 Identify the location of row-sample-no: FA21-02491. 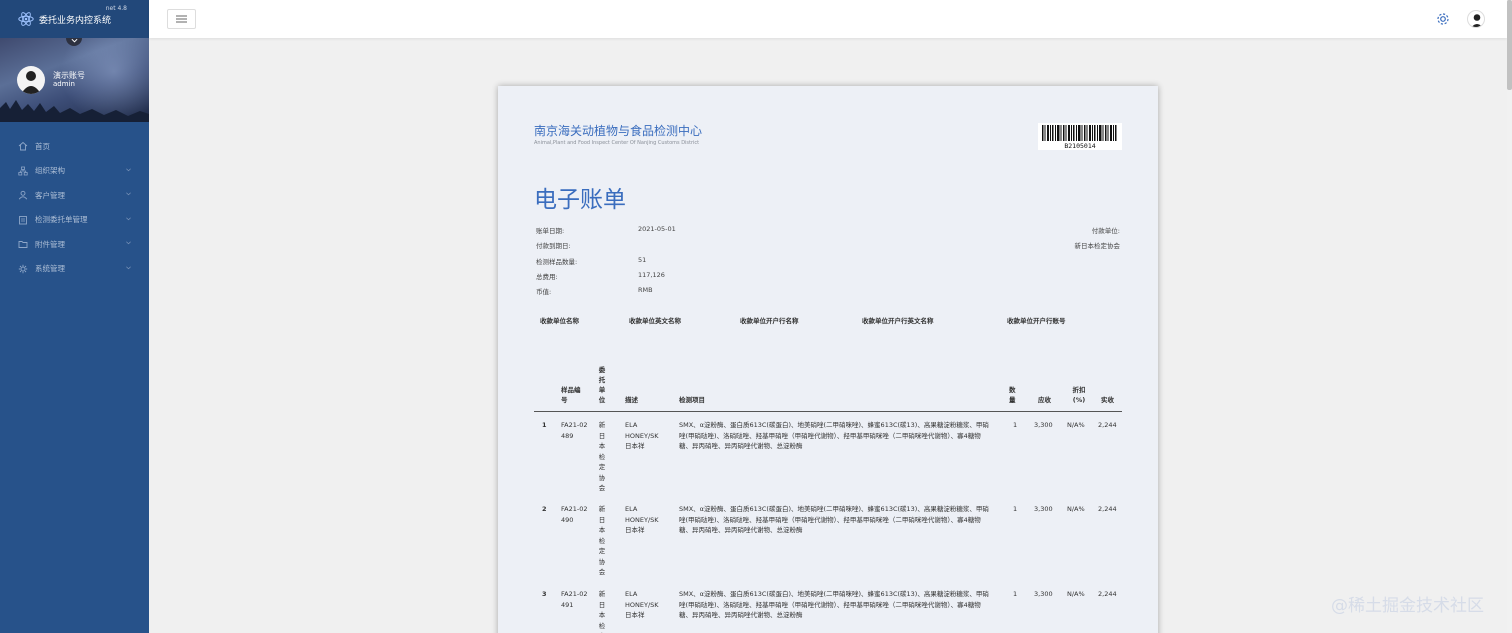
(574, 599).